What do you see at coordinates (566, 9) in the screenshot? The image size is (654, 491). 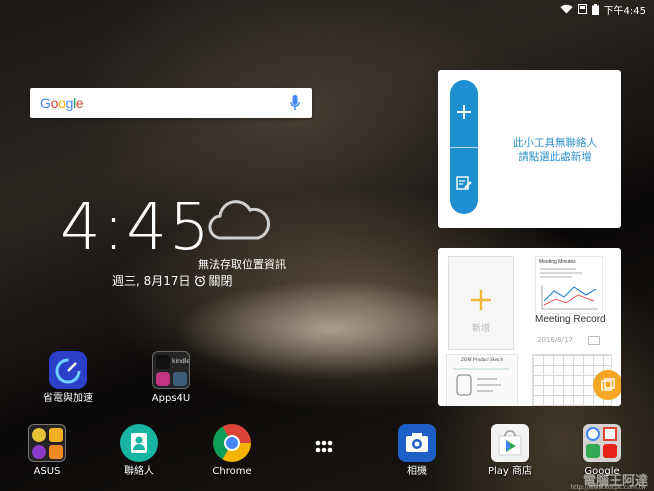 I see `wifi-icon` at bounding box center [566, 9].